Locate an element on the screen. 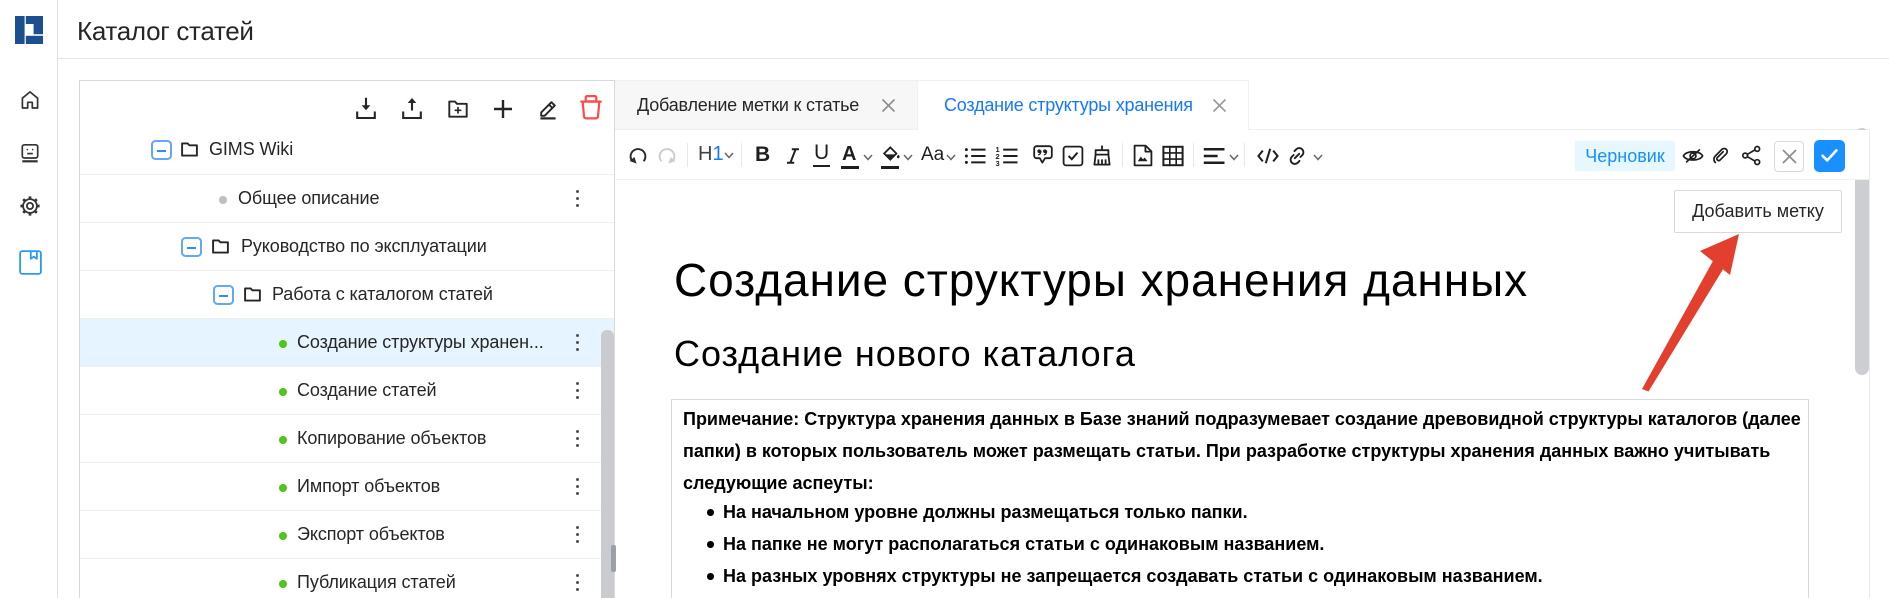 This screenshot has width=1889, height=598. svg-text: 3 is located at coordinates (998, 163).